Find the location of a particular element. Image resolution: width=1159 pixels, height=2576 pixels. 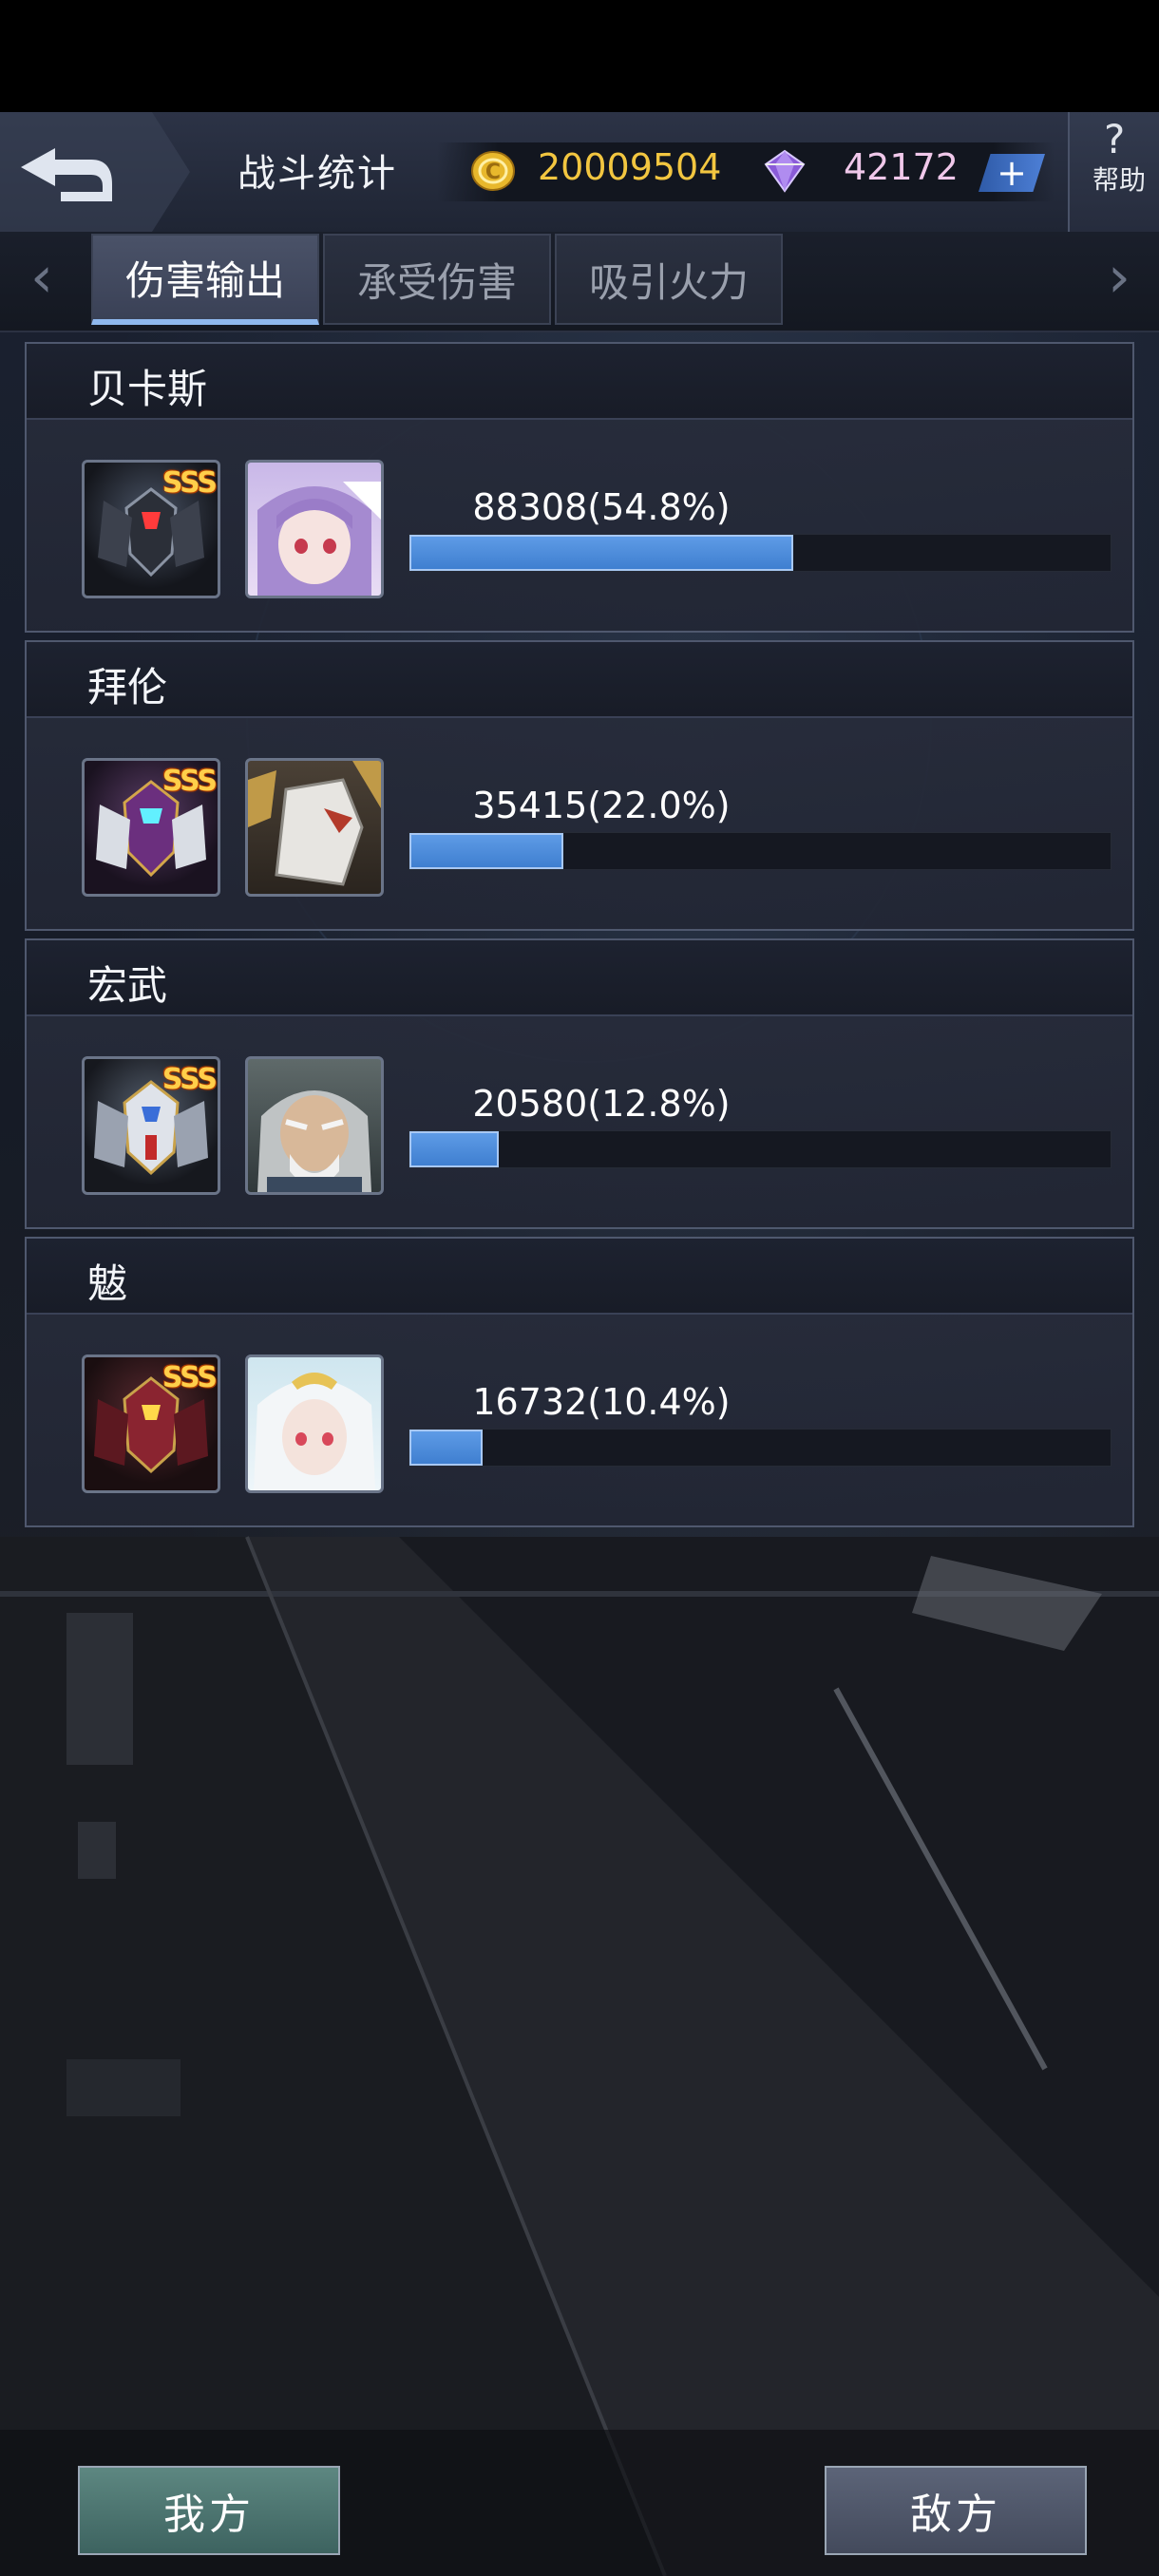

gold-amount: 20009504 is located at coordinates (630, 167).